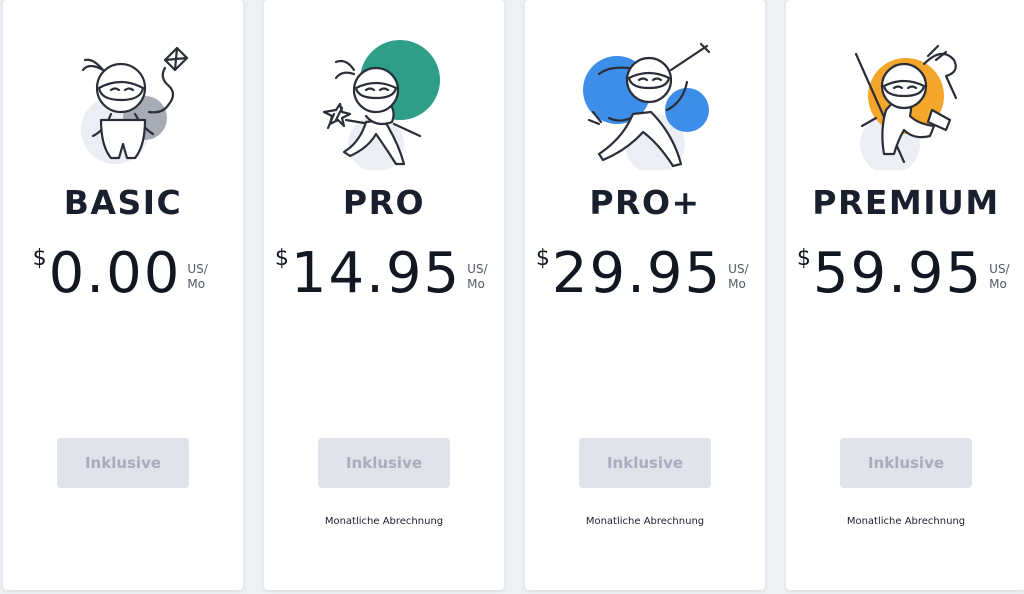 The height and width of the screenshot is (594, 1024). I want to click on price-amount: 14.95, so click(376, 273).